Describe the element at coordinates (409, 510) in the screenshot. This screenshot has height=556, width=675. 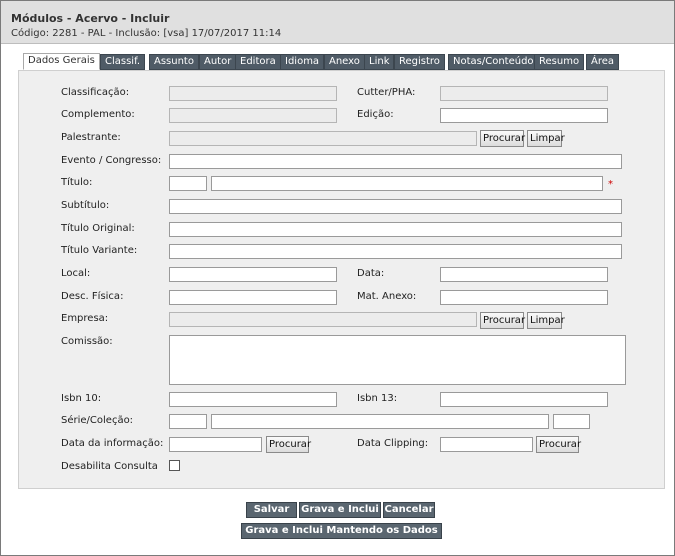
I see `cancelar-button: Cancelar` at that location.